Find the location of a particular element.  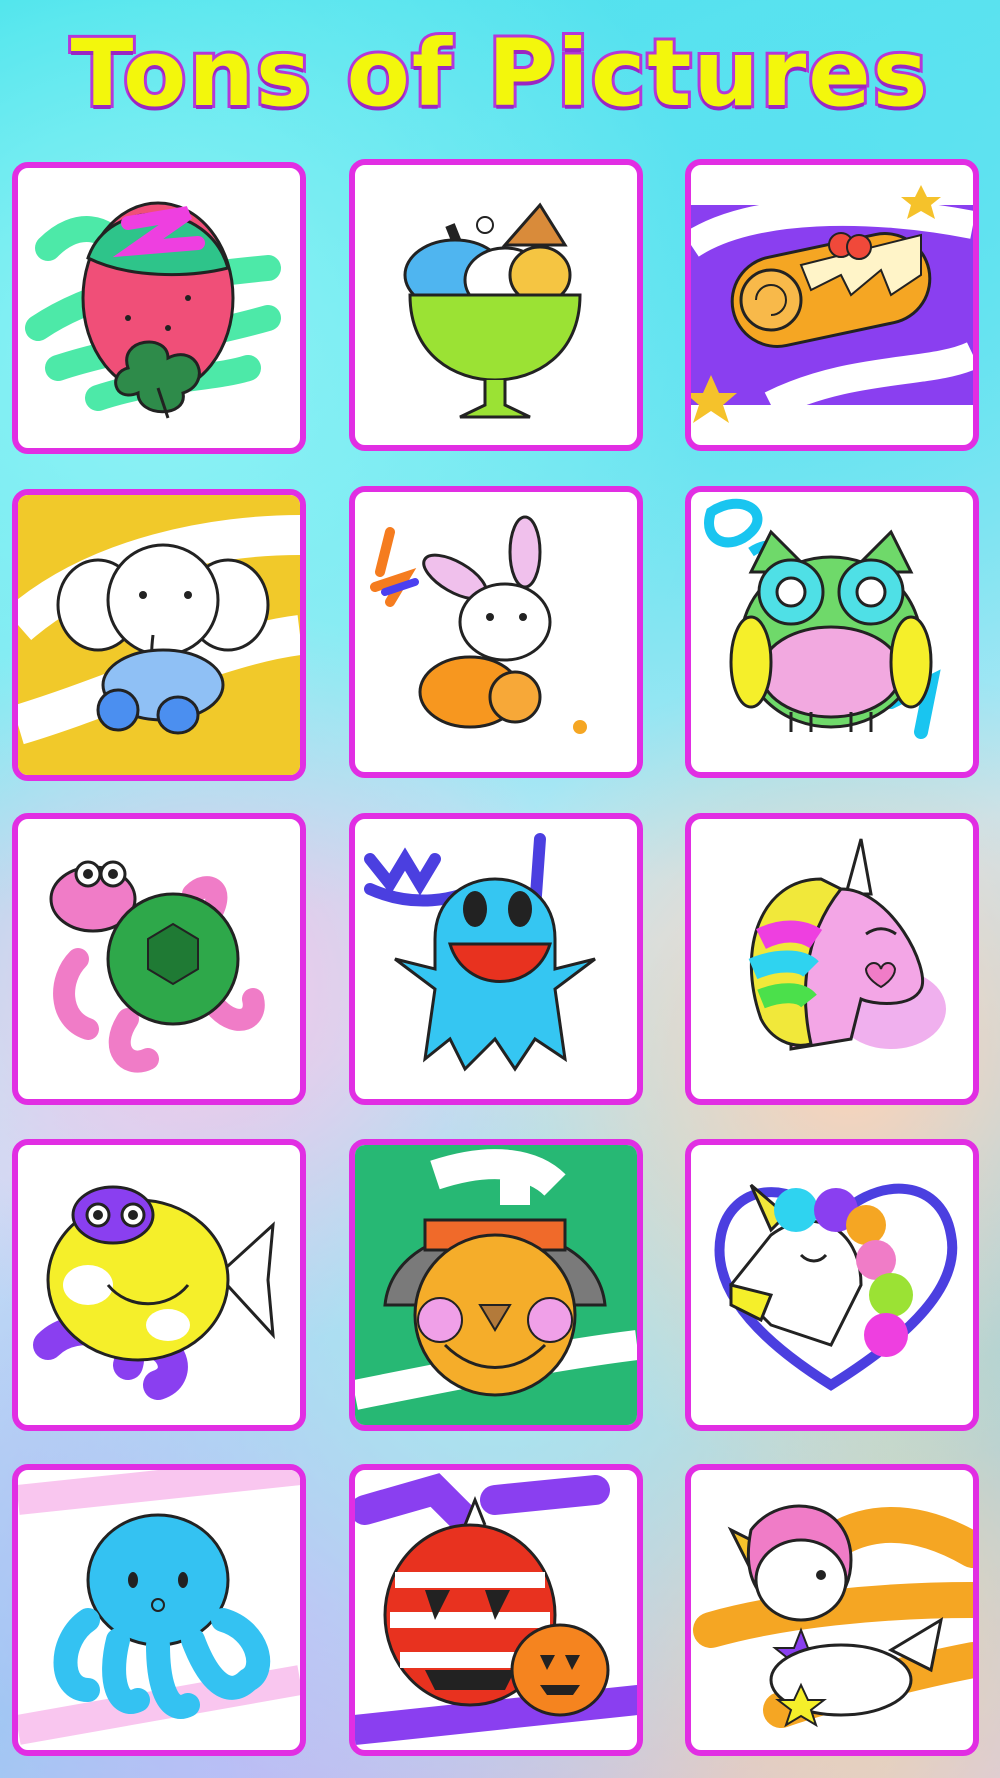

ice-cream-sundae-icon is located at coordinates (492, 310).